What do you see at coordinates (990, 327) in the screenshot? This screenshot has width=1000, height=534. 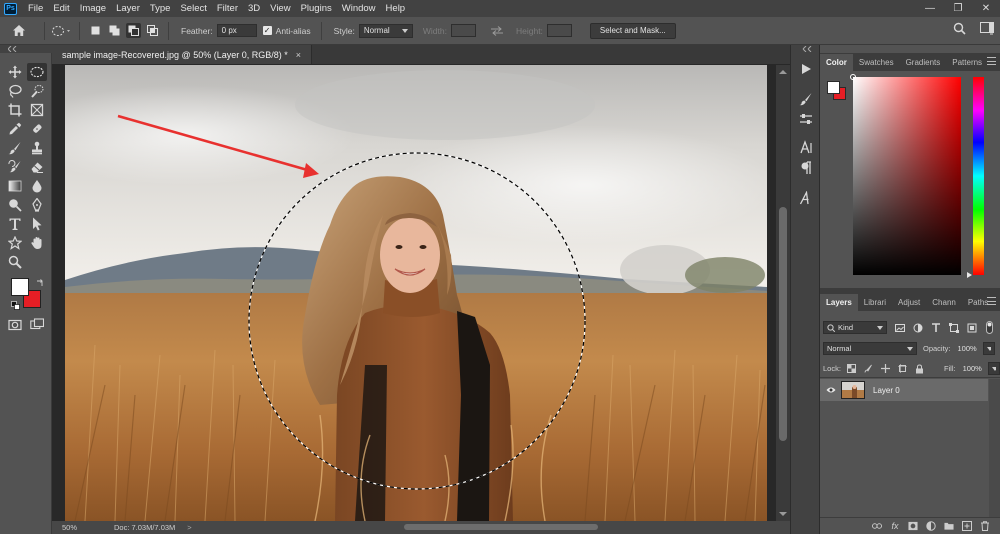 I see `filter-toggle-icon` at bounding box center [990, 327].